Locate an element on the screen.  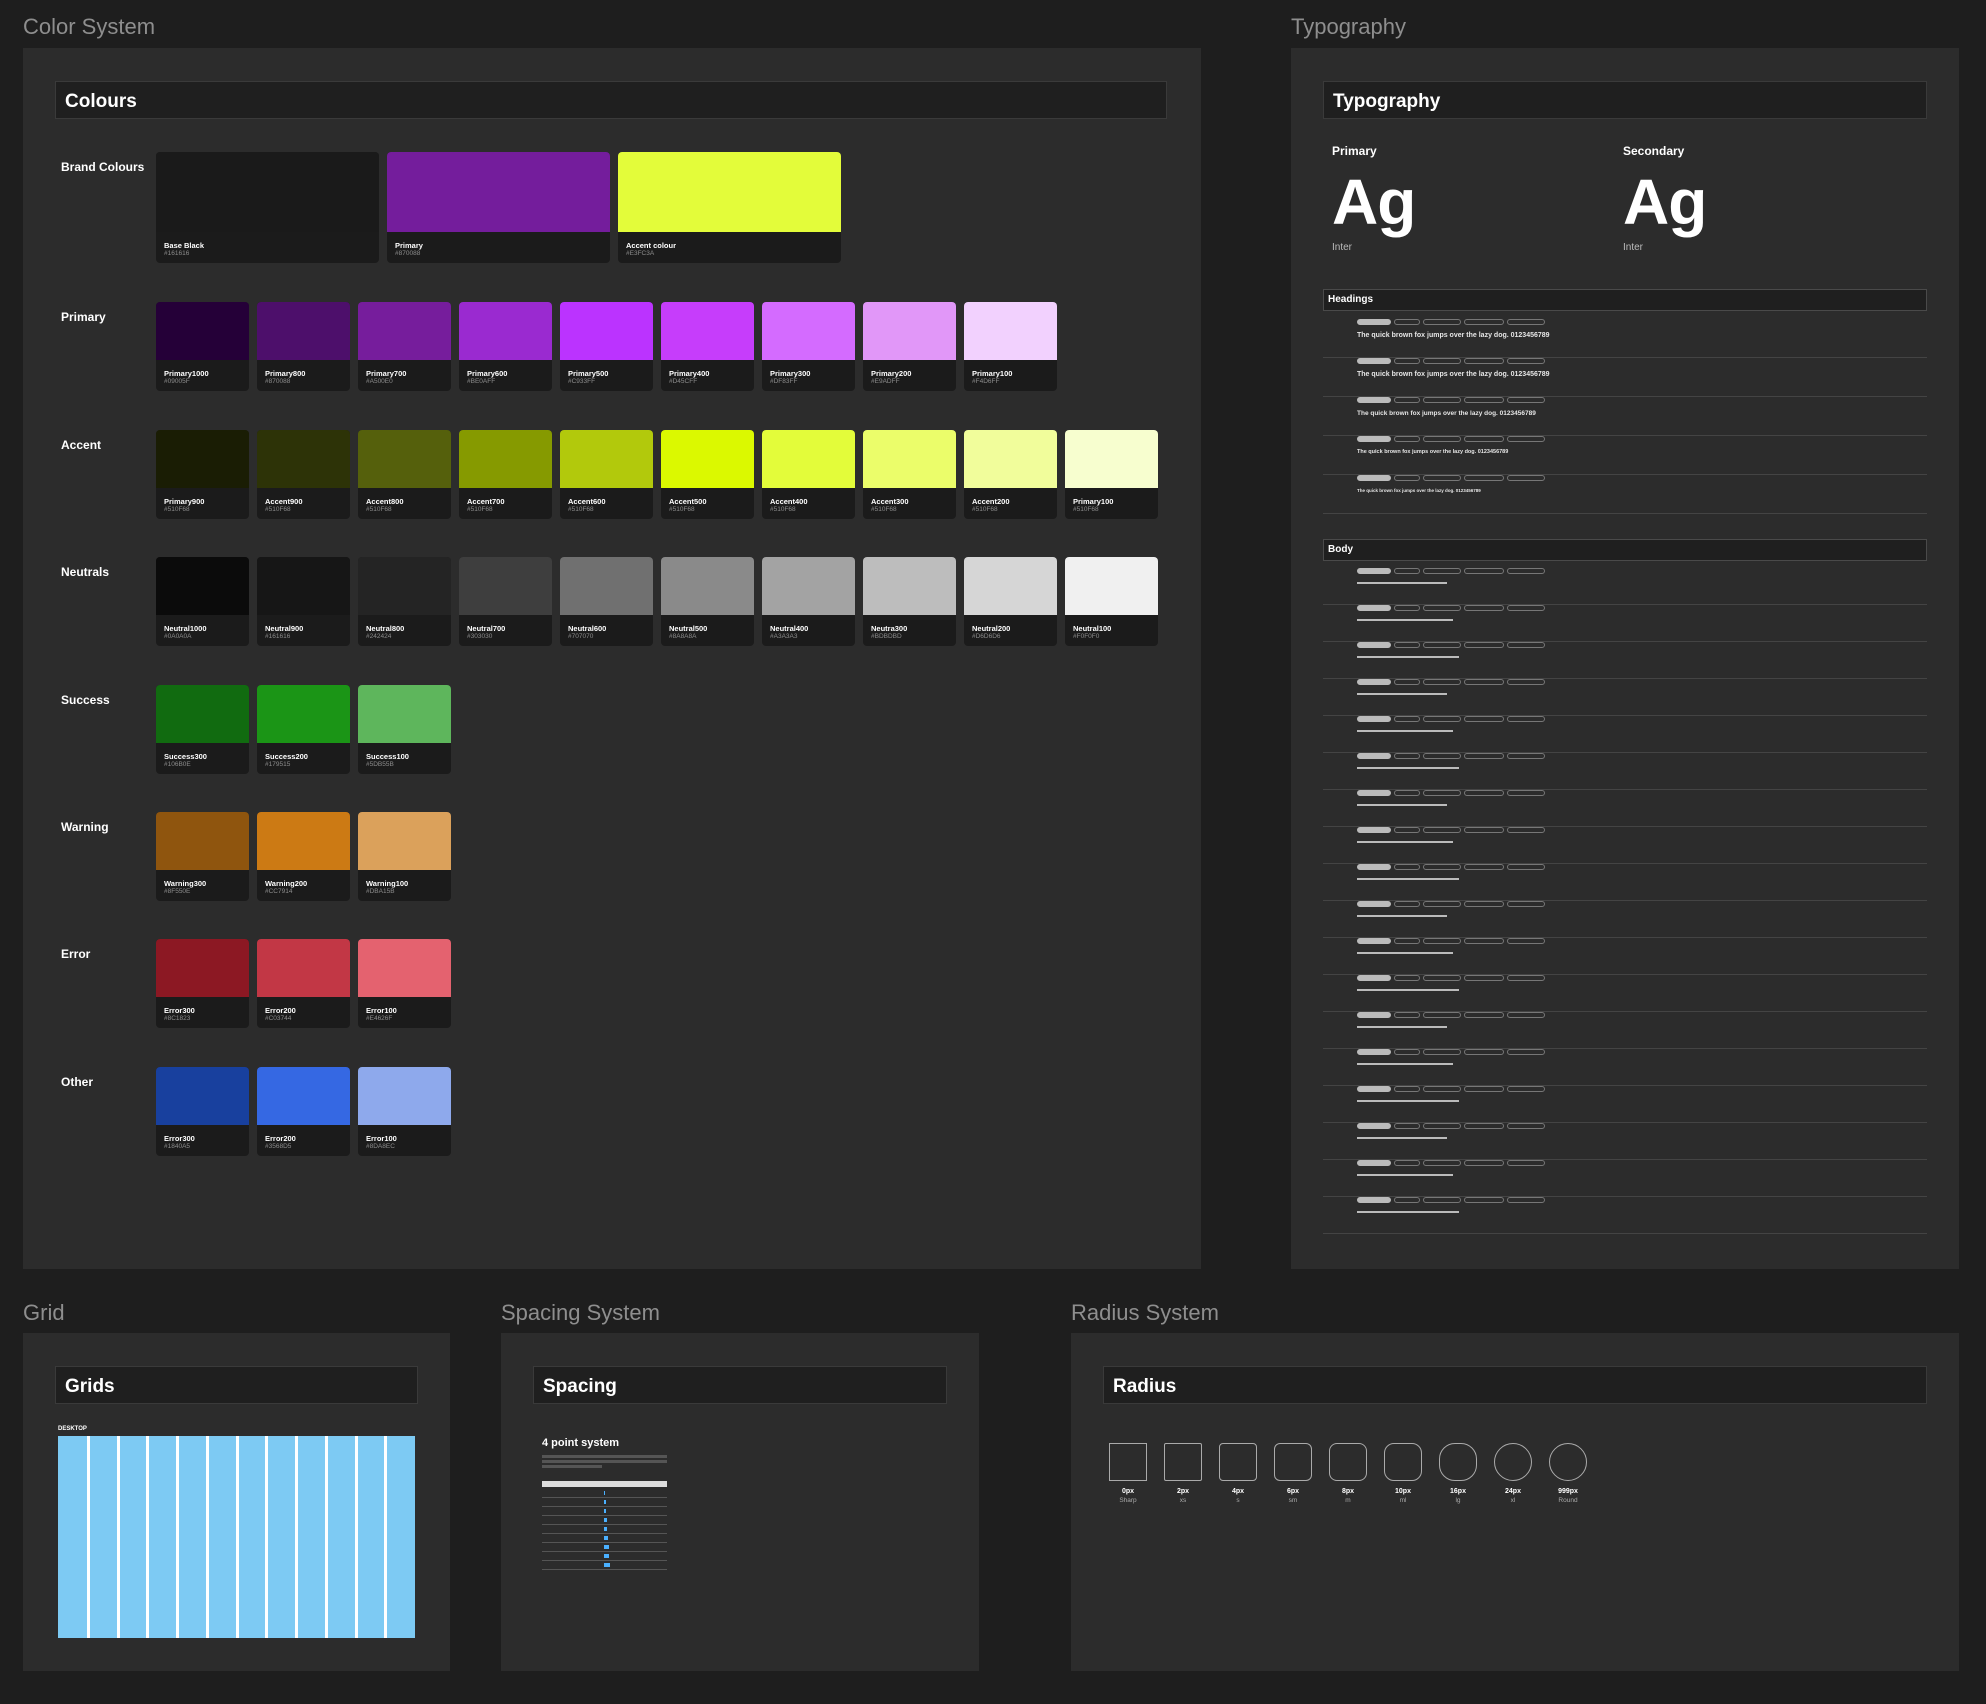
colour-swatch-card: Warning100 #DBA15B is located at coordinates (404, 856).